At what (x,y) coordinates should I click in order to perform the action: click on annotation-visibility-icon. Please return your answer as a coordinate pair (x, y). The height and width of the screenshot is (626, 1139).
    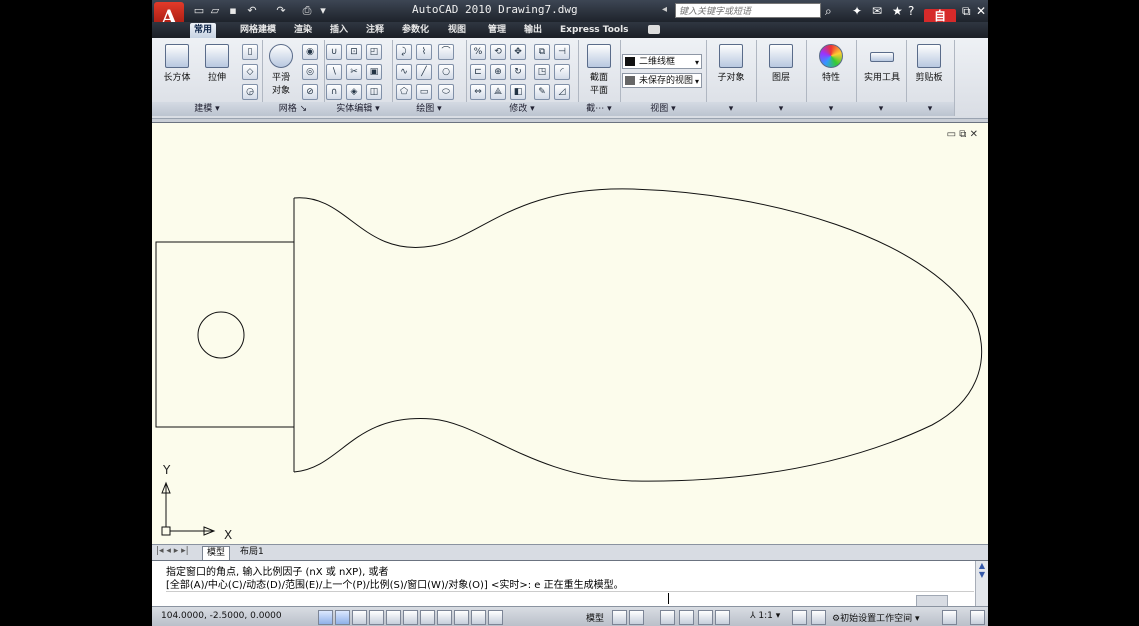
    Looking at the image, I should click on (799, 617).